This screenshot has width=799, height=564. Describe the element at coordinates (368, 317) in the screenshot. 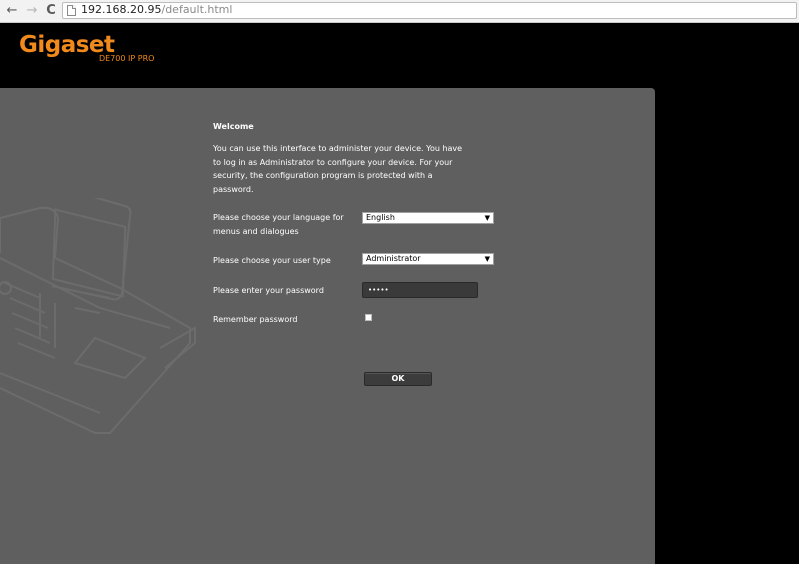

I see `remember-password-checkbox` at that location.